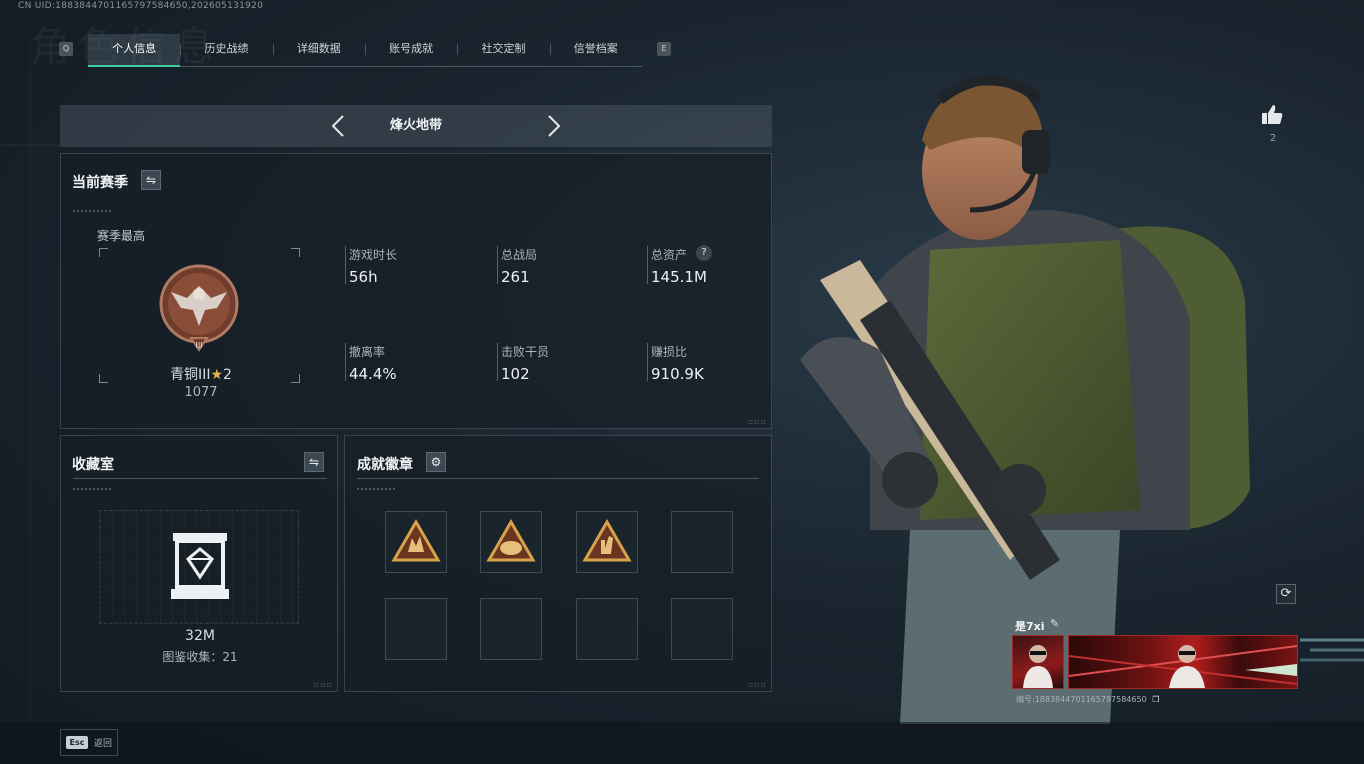 The image size is (1364, 764). What do you see at coordinates (1272, 114) in the screenshot?
I see `thumbs-up-icon` at bounding box center [1272, 114].